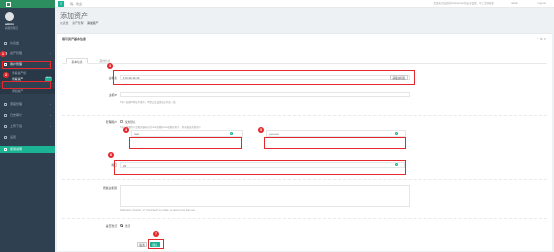 The image size is (554, 252). What do you see at coordinates (5, 149) in the screenshot?
I see `help-icon` at bounding box center [5, 149].